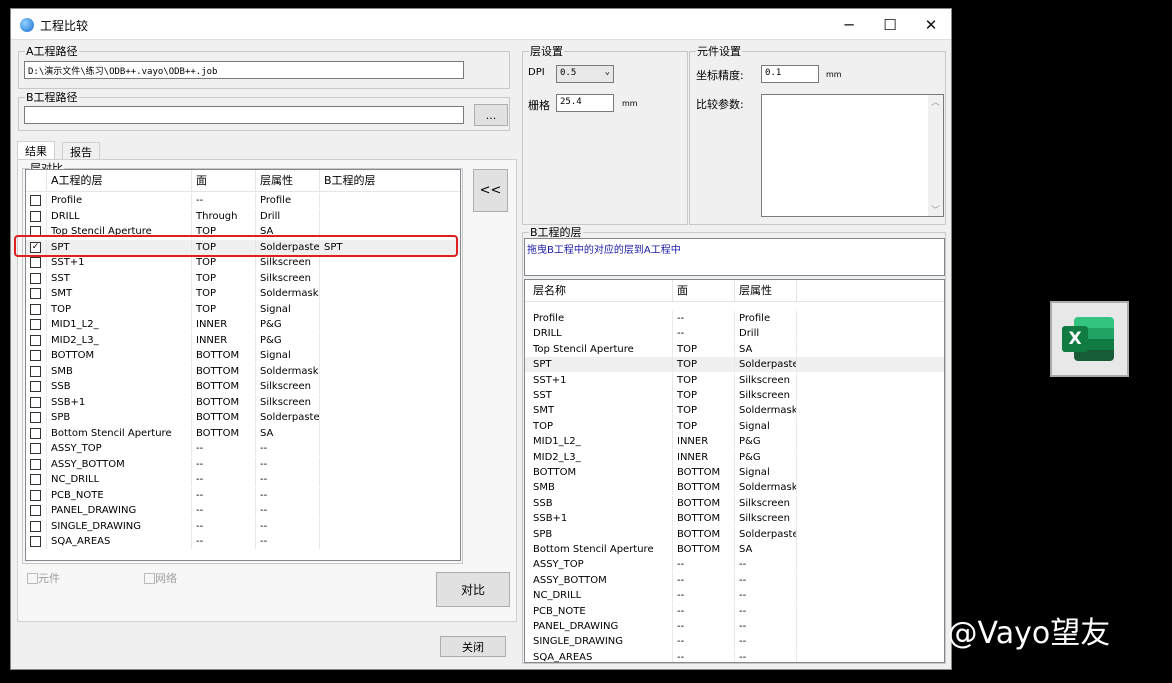 The image size is (1172, 683). Describe the element at coordinates (931, 24) in the screenshot. I see `close-window-button: ✕` at that location.